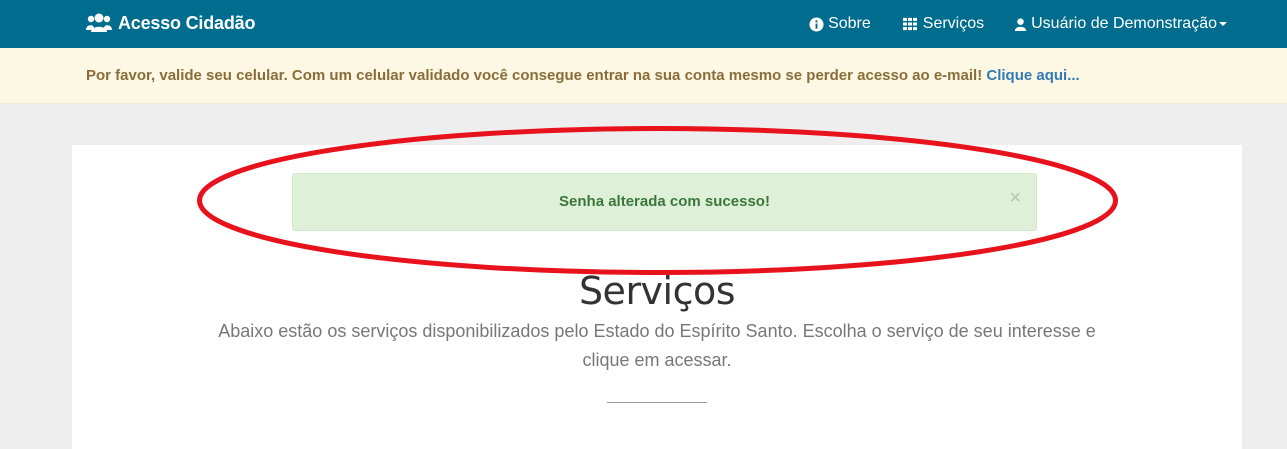 This screenshot has width=1287, height=449. What do you see at coordinates (1020, 24) in the screenshot?
I see `user-icon` at bounding box center [1020, 24].